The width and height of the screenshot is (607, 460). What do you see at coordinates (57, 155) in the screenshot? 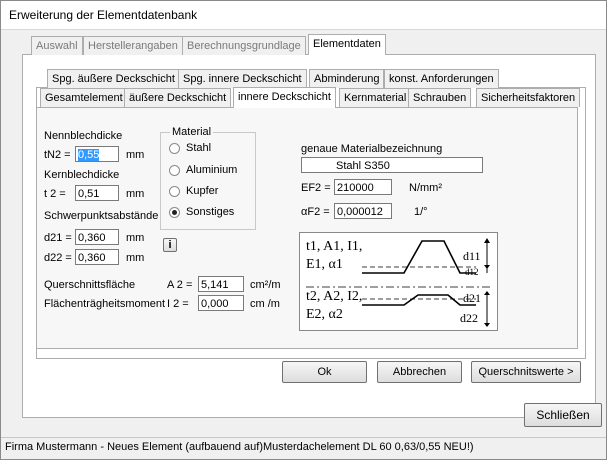
I see `tn2-label: tN2 =` at bounding box center [57, 155].